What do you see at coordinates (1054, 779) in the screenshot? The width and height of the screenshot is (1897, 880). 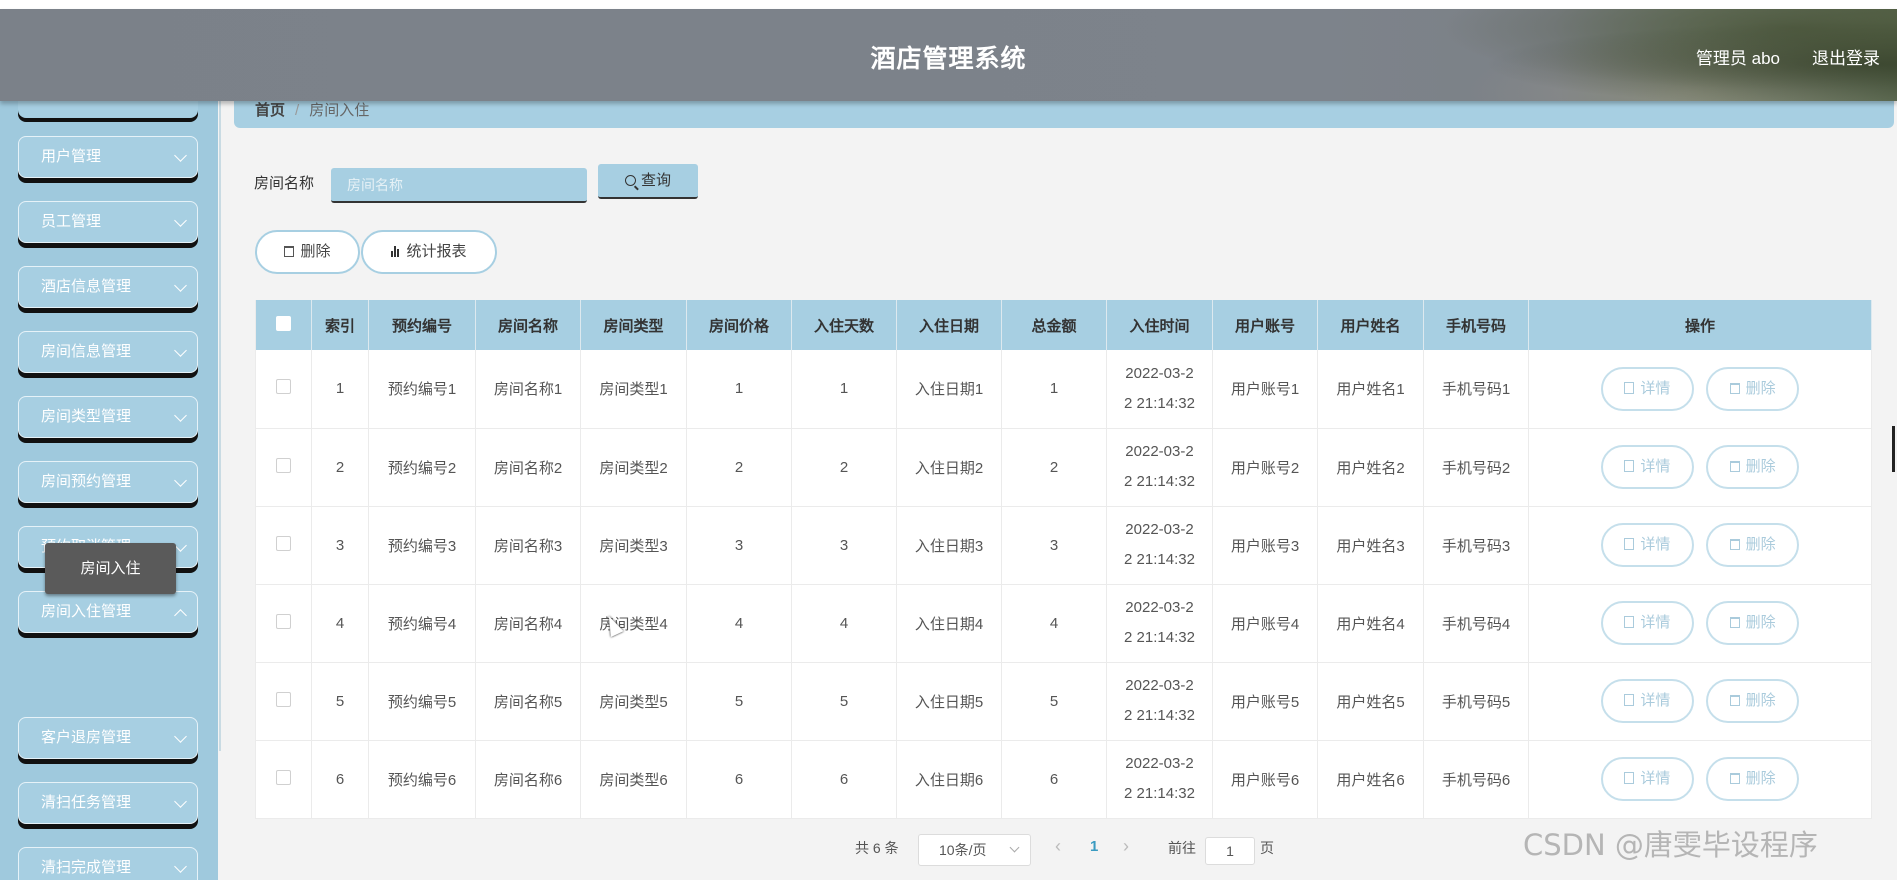 I see `cell-total: 6` at bounding box center [1054, 779].